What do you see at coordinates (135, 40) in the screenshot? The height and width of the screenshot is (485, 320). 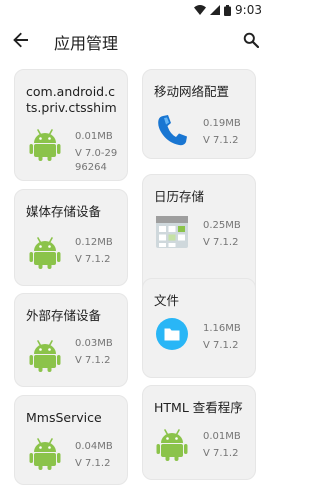 I see `app-bar: 应用管理` at bounding box center [135, 40].